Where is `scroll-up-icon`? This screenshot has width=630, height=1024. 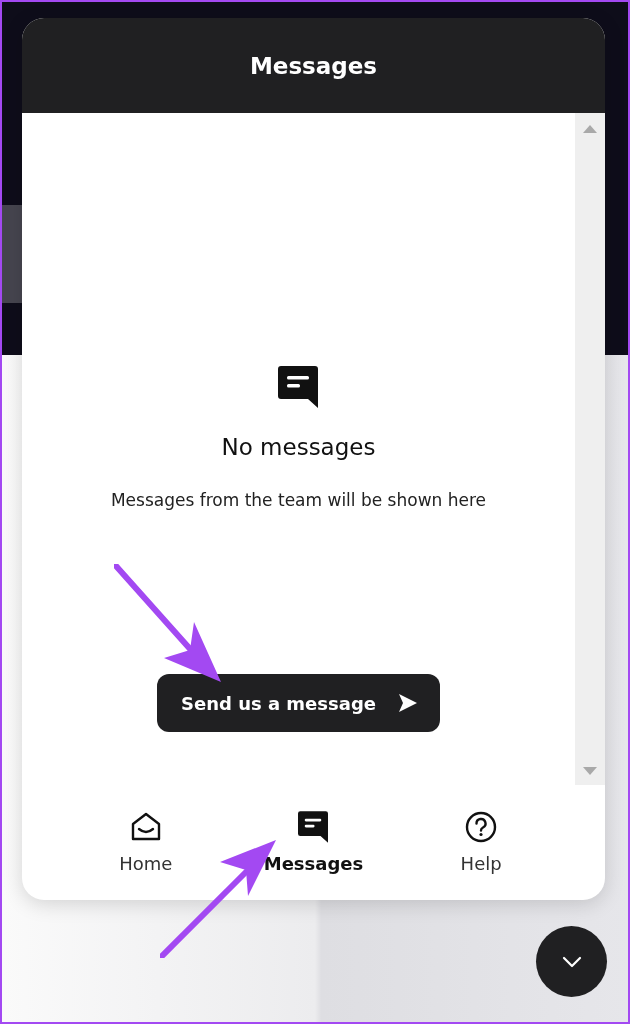
scroll-up-icon is located at coordinates (590, 129).